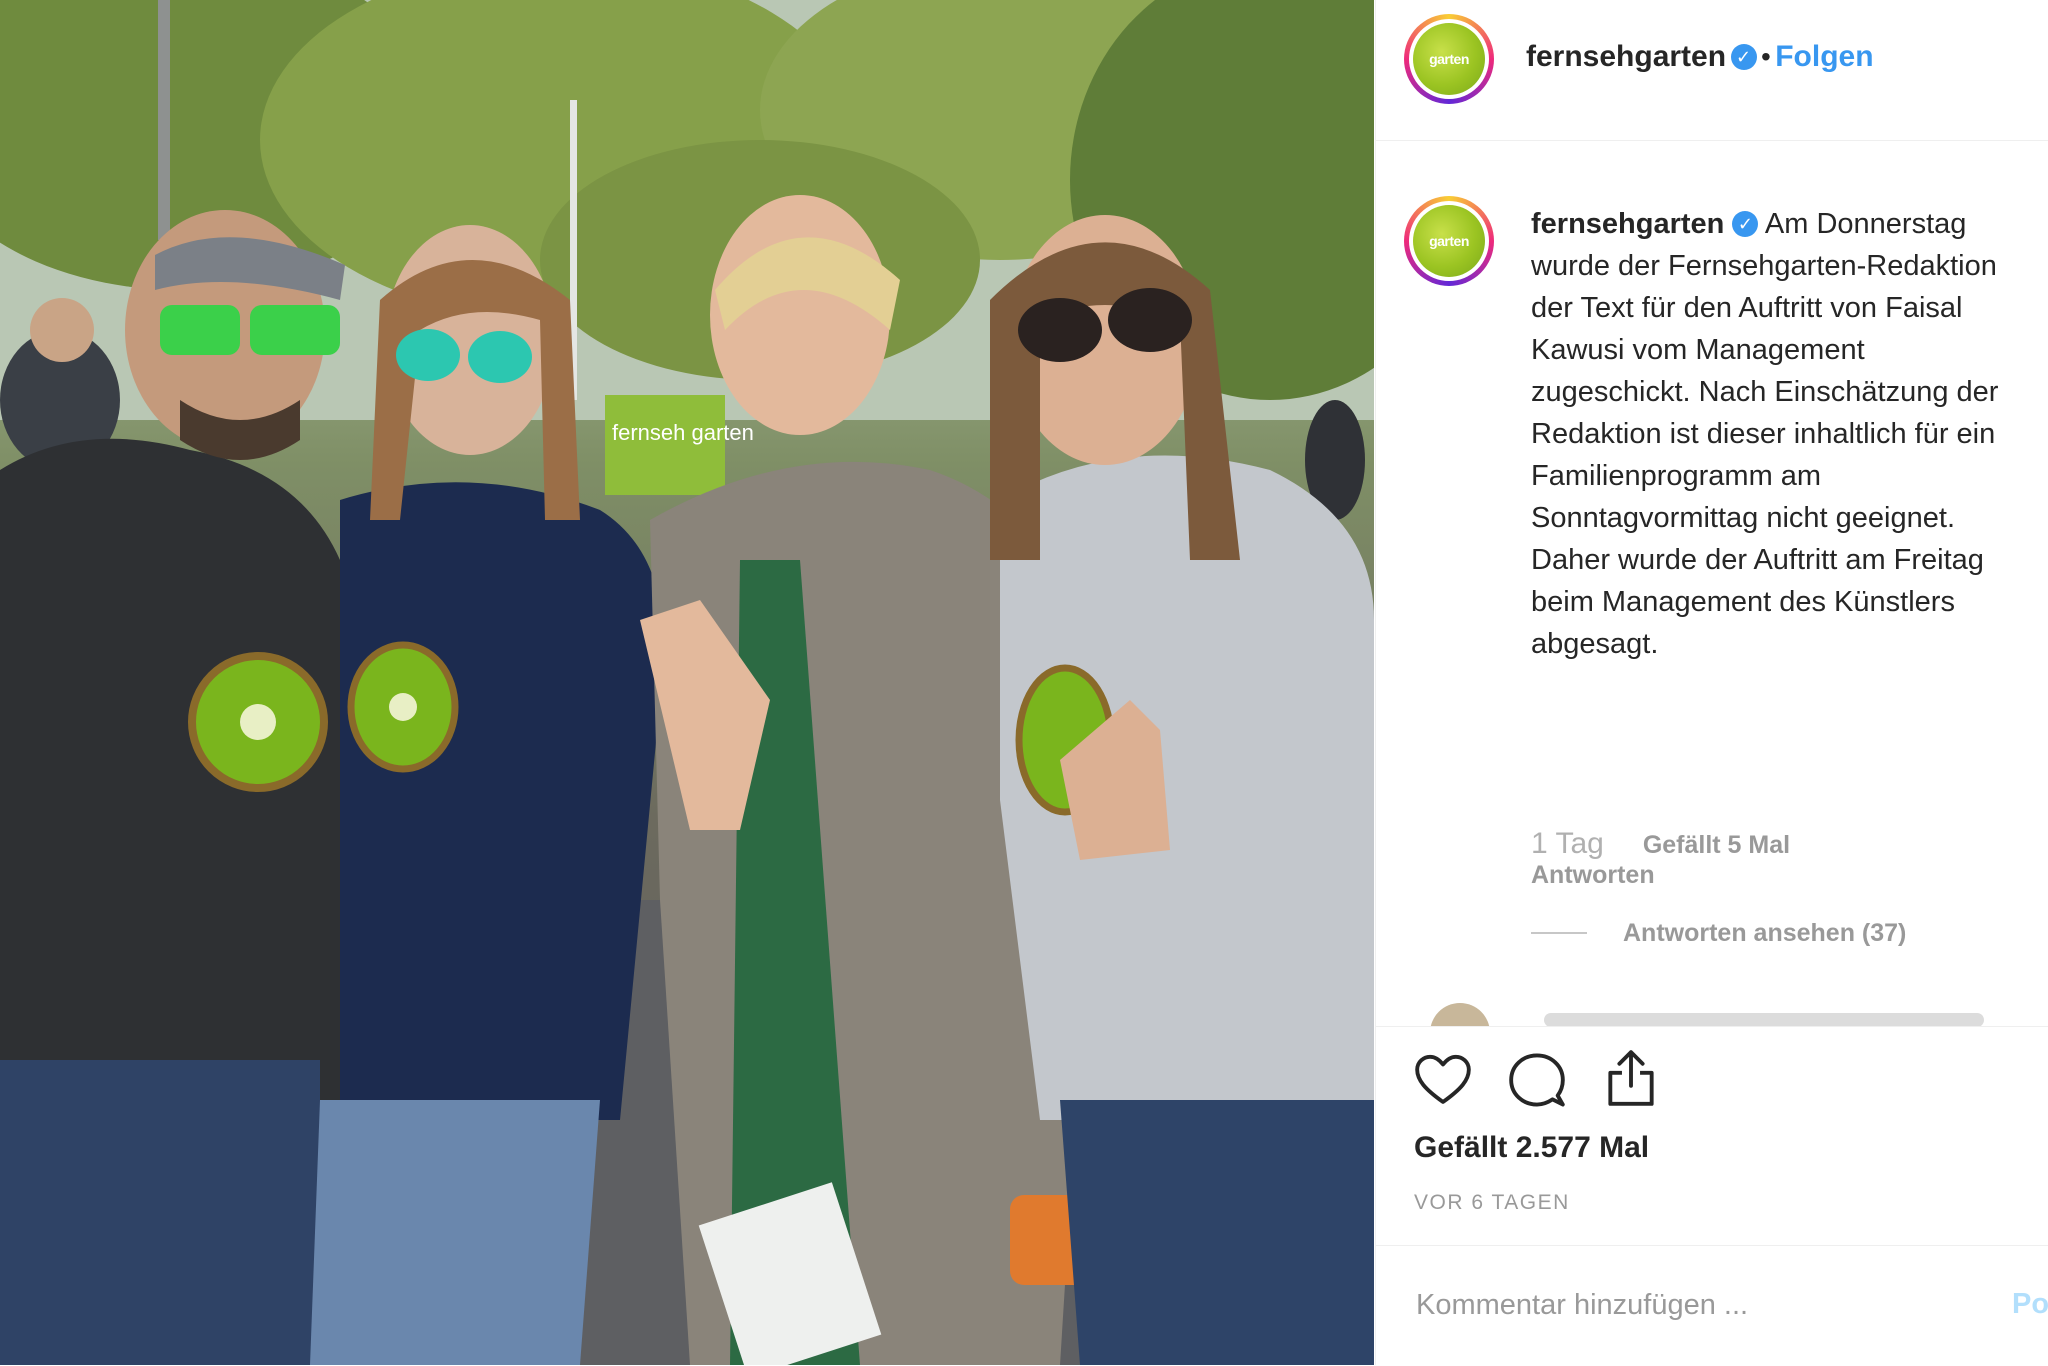 This screenshot has width=2048, height=1366. I want to click on reply-button: Antworten, so click(1771, 875).